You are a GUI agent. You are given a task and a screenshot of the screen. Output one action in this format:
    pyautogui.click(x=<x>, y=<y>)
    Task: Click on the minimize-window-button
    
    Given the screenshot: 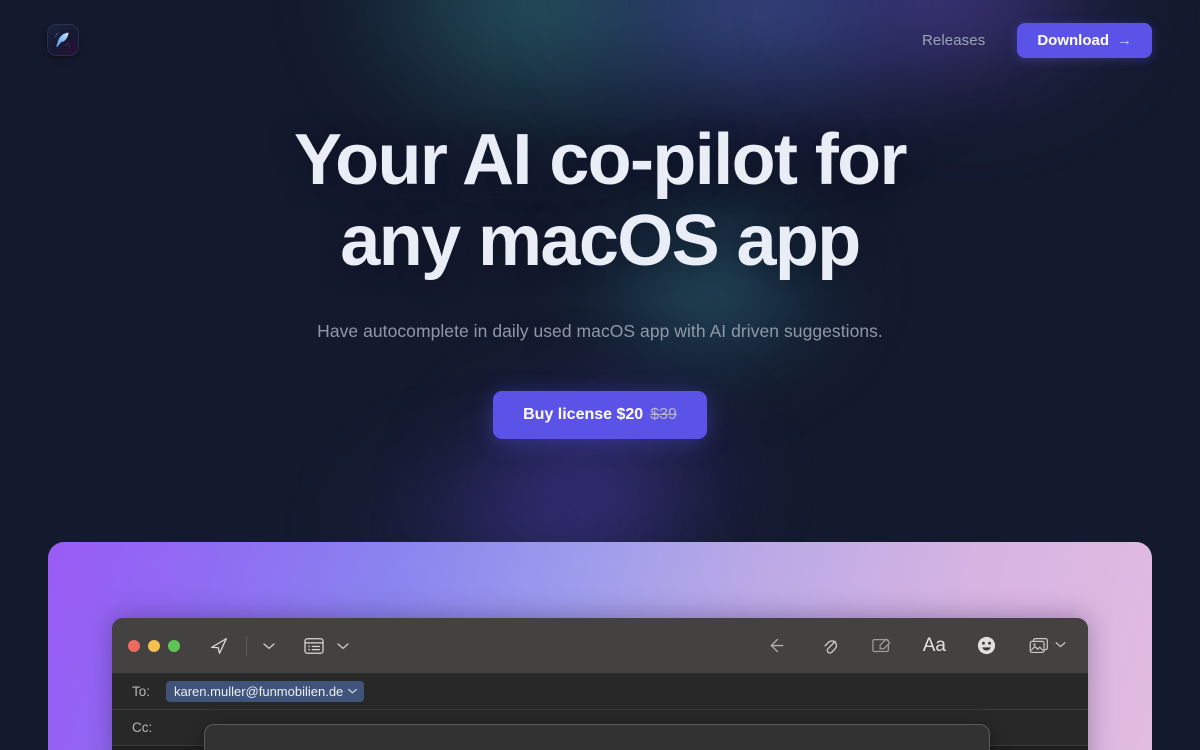 What is the action you would take?
    pyautogui.click(x=154, y=645)
    